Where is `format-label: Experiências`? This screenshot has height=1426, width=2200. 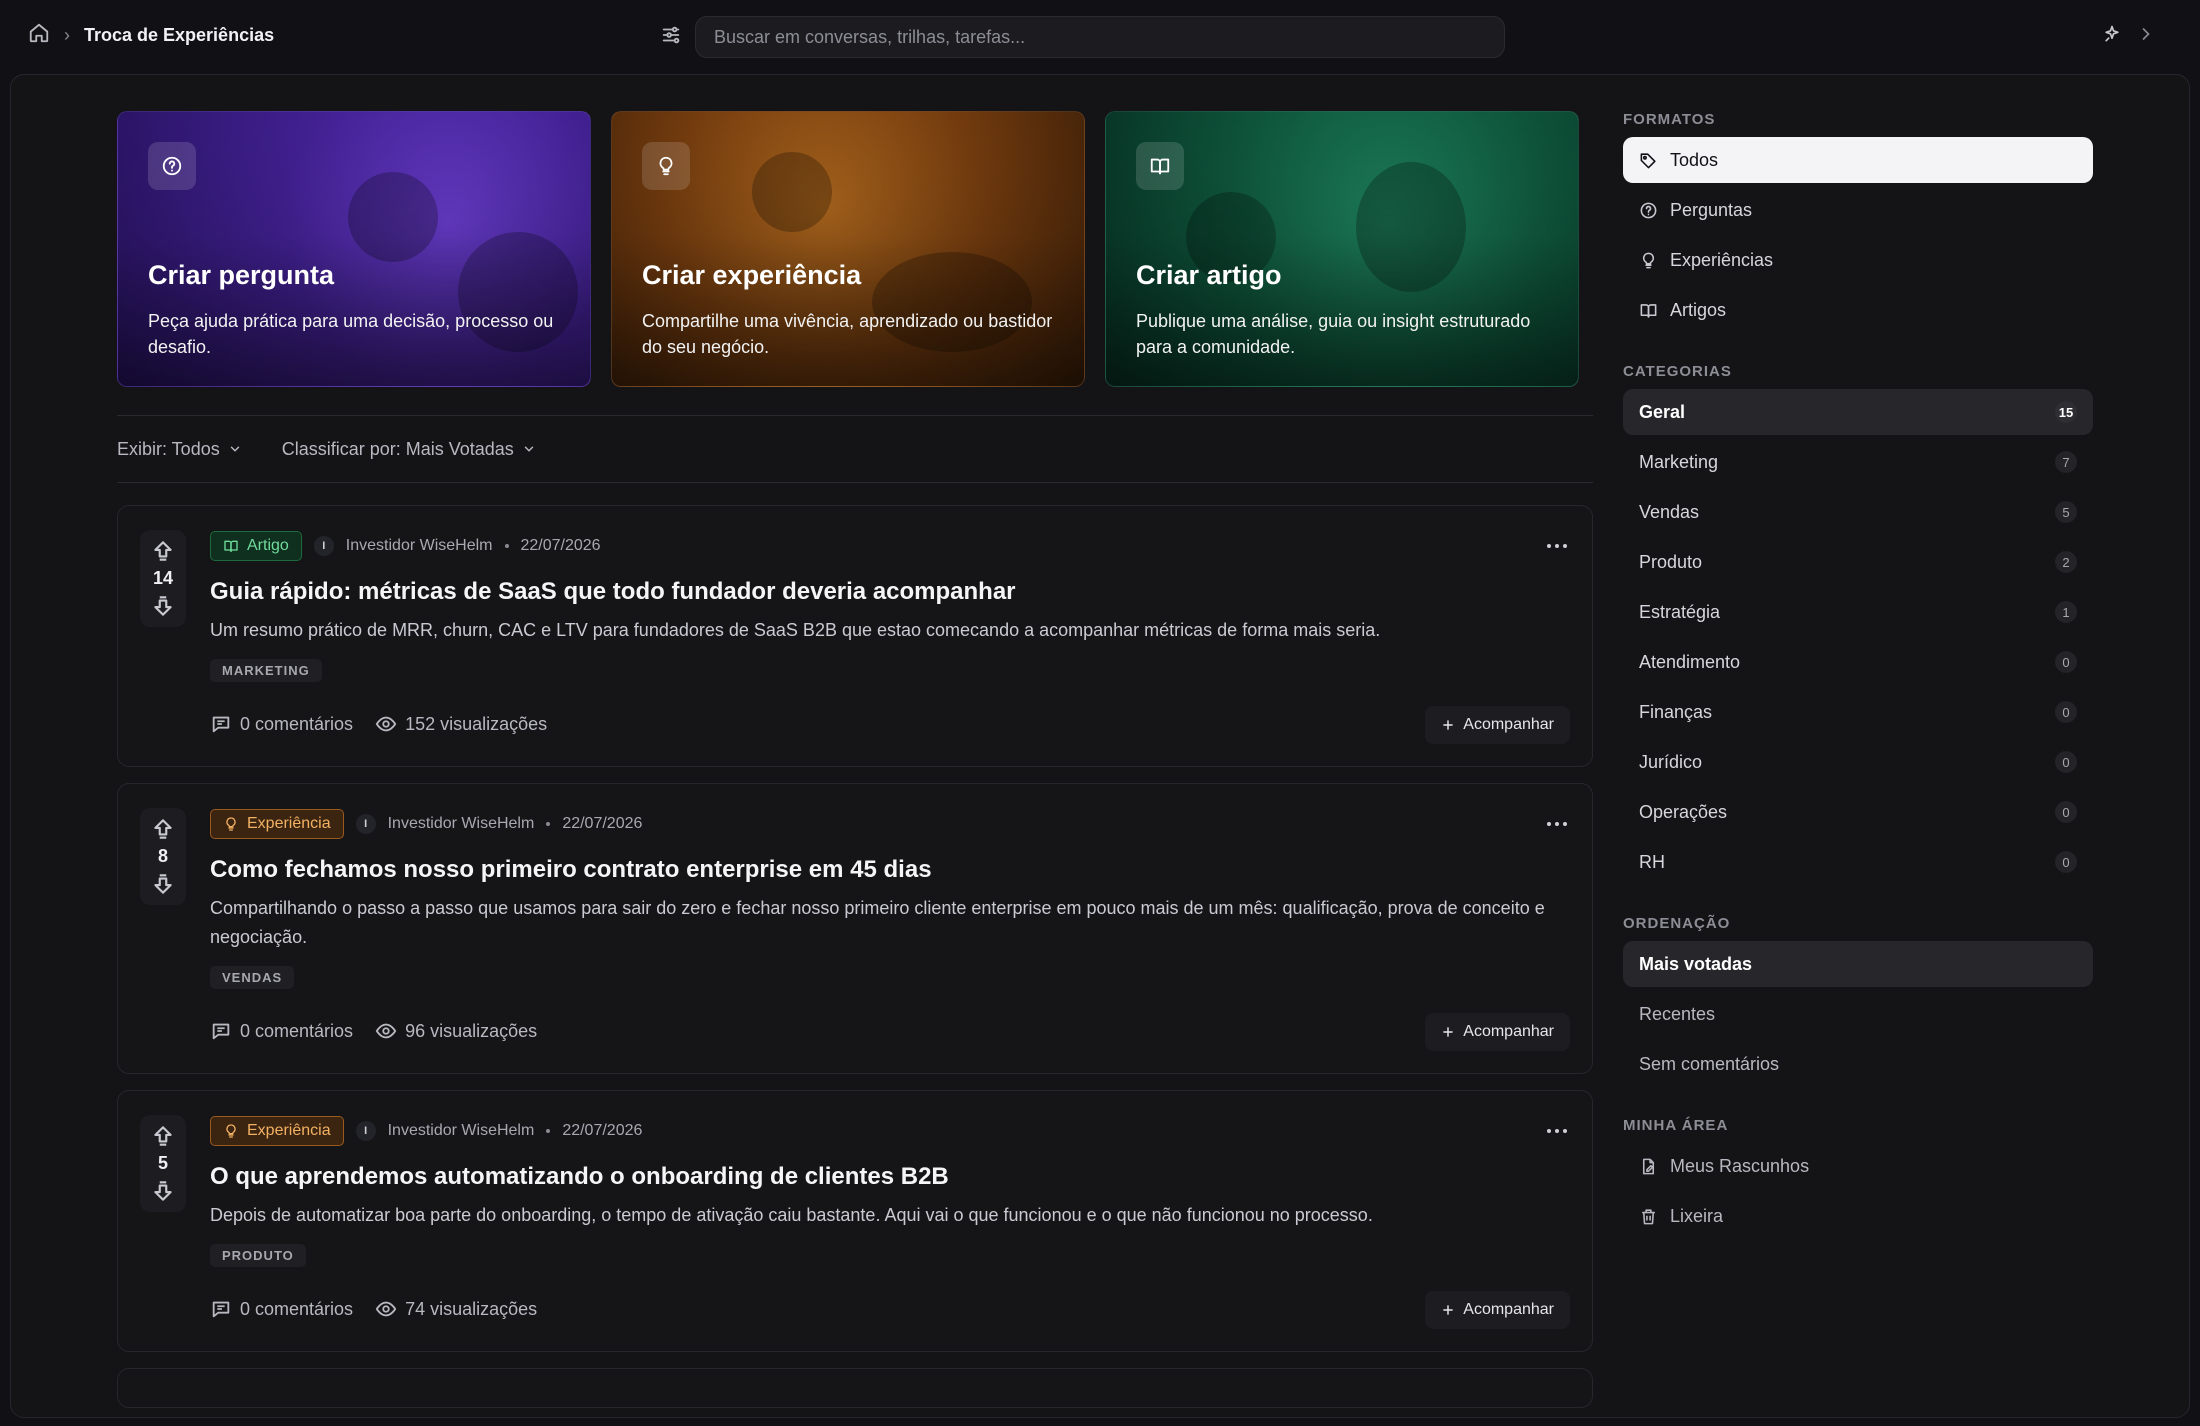
format-label: Experiências is located at coordinates (1722, 259).